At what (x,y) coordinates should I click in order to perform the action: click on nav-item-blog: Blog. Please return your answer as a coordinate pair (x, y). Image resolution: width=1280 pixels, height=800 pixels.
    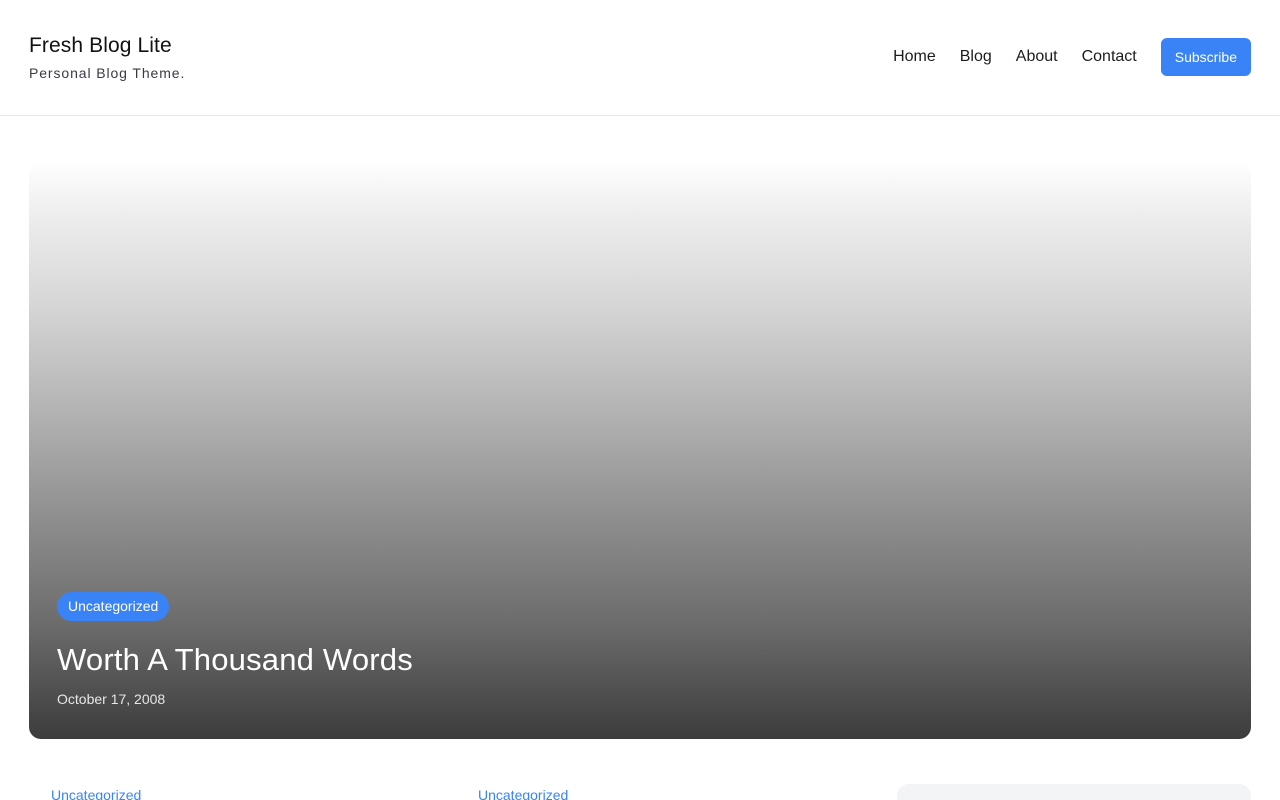
    Looking at the image, I should click on (976, 57).